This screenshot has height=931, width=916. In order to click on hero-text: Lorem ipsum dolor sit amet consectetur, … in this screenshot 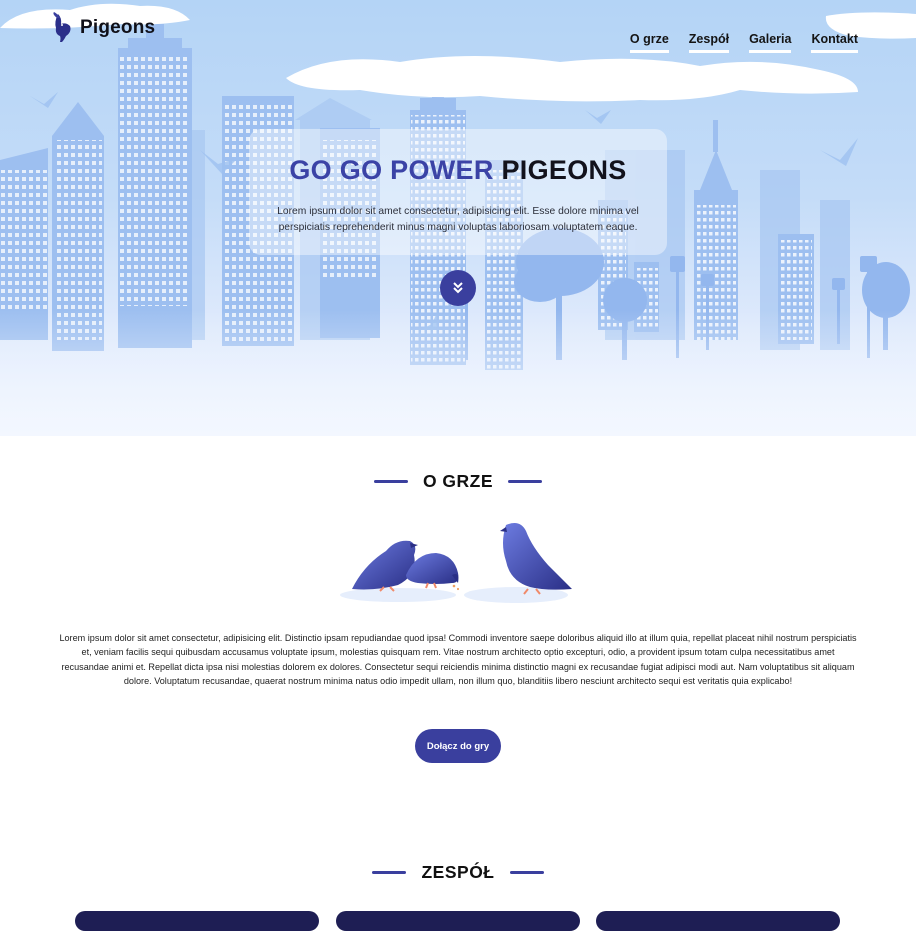, I will do `click(458, 219)`.